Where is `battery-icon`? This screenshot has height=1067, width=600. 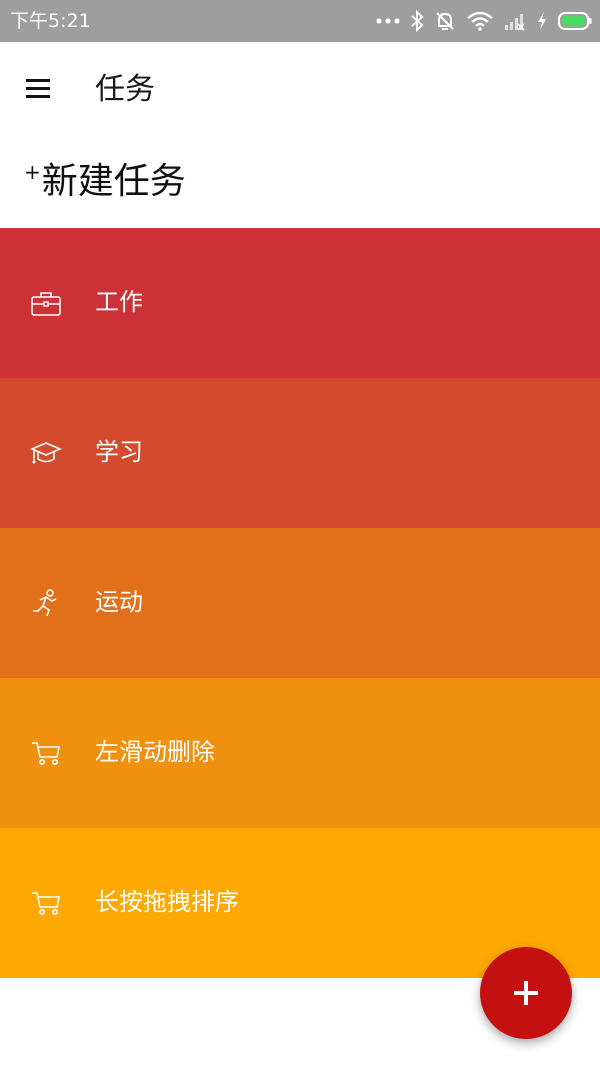
battery-icon is located at coordinates (575, 21).